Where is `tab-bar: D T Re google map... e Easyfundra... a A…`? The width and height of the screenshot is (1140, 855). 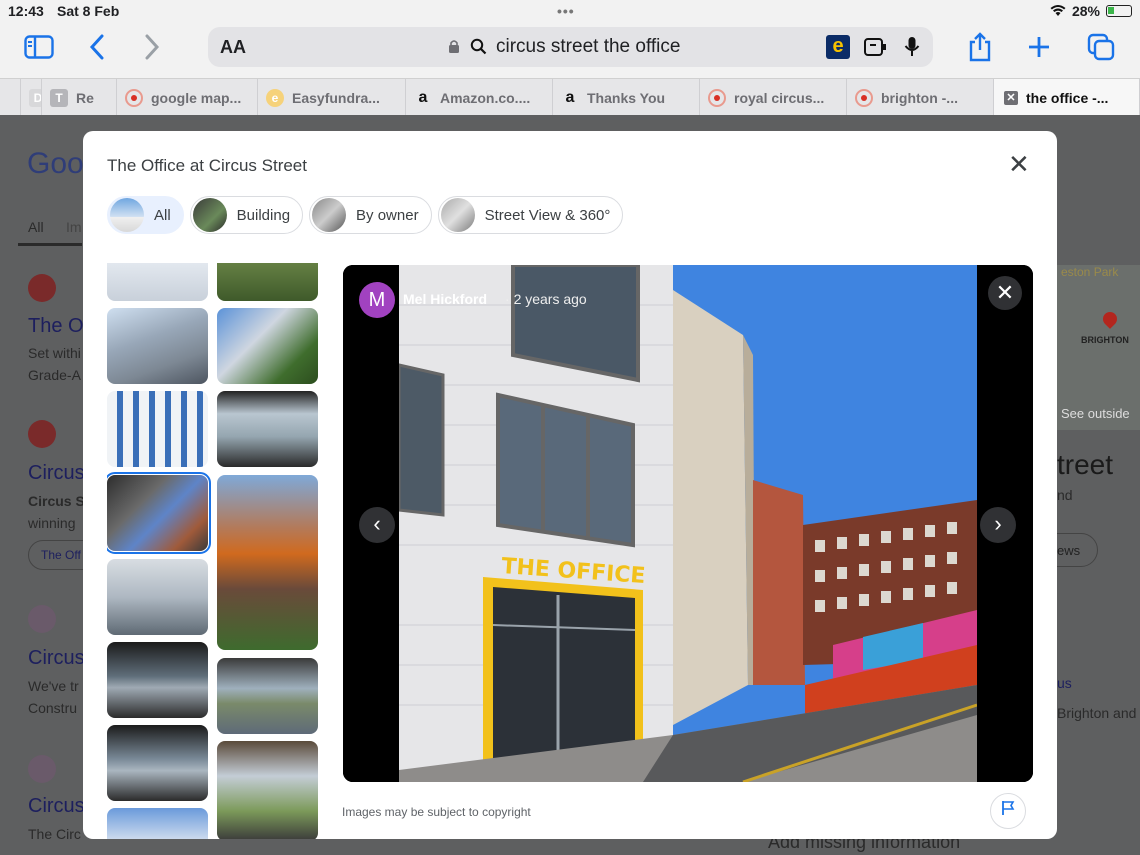
tab-bar: D T Re google map... e Easyfundra... a A… is located at coordinates (570, 97).